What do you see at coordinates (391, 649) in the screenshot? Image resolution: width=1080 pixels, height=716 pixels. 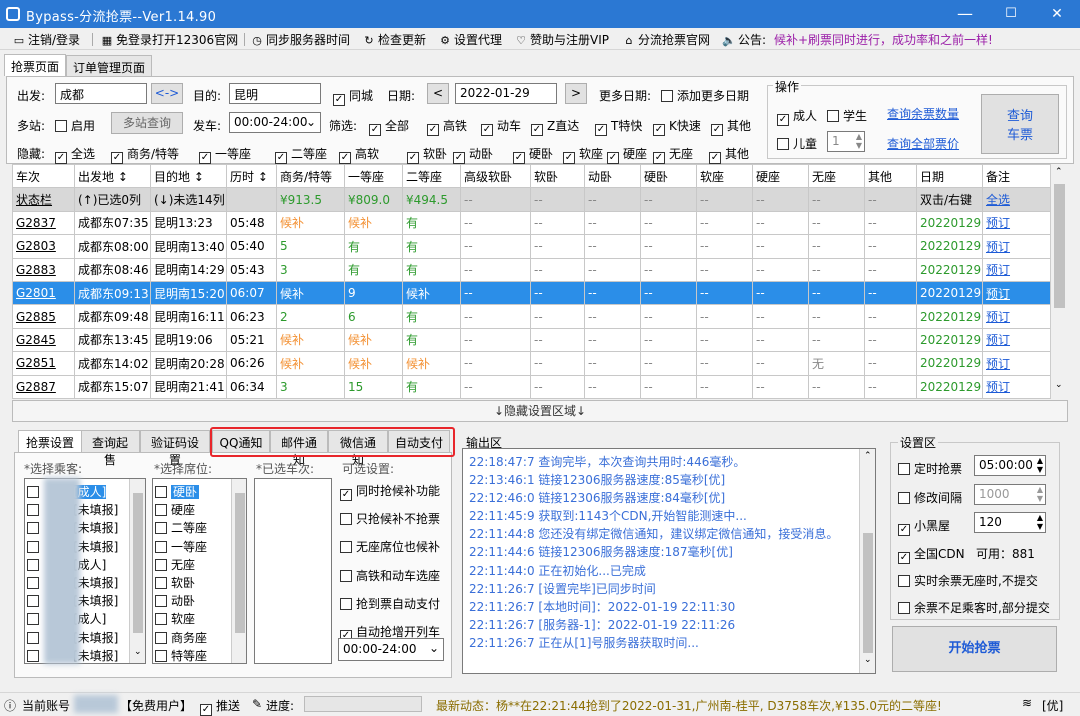 I see `option-time-select: 00:00-24:00 ⌄` at bounding box center [391, 649].